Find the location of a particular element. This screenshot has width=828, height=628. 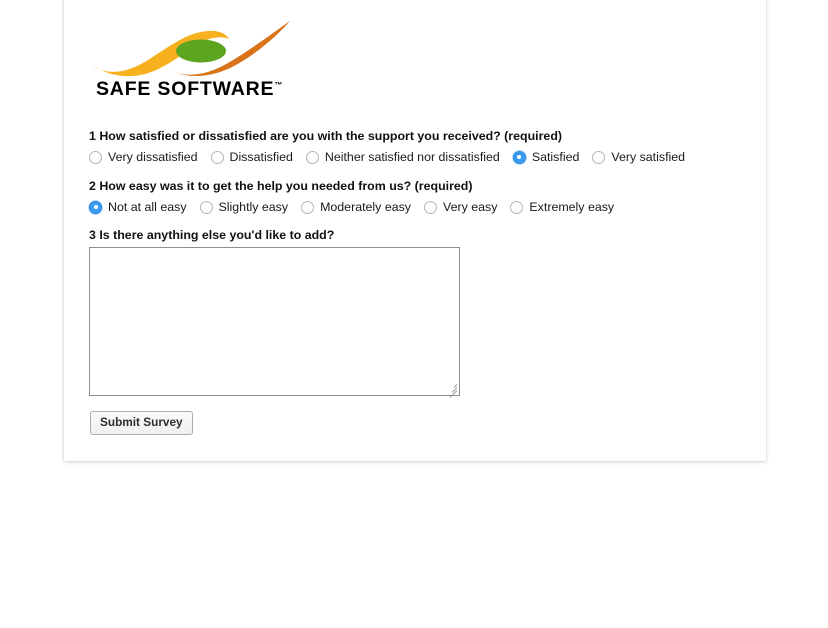

option-label: Neither satisfied nor dissatisfied is located at coordinates (412, 157).